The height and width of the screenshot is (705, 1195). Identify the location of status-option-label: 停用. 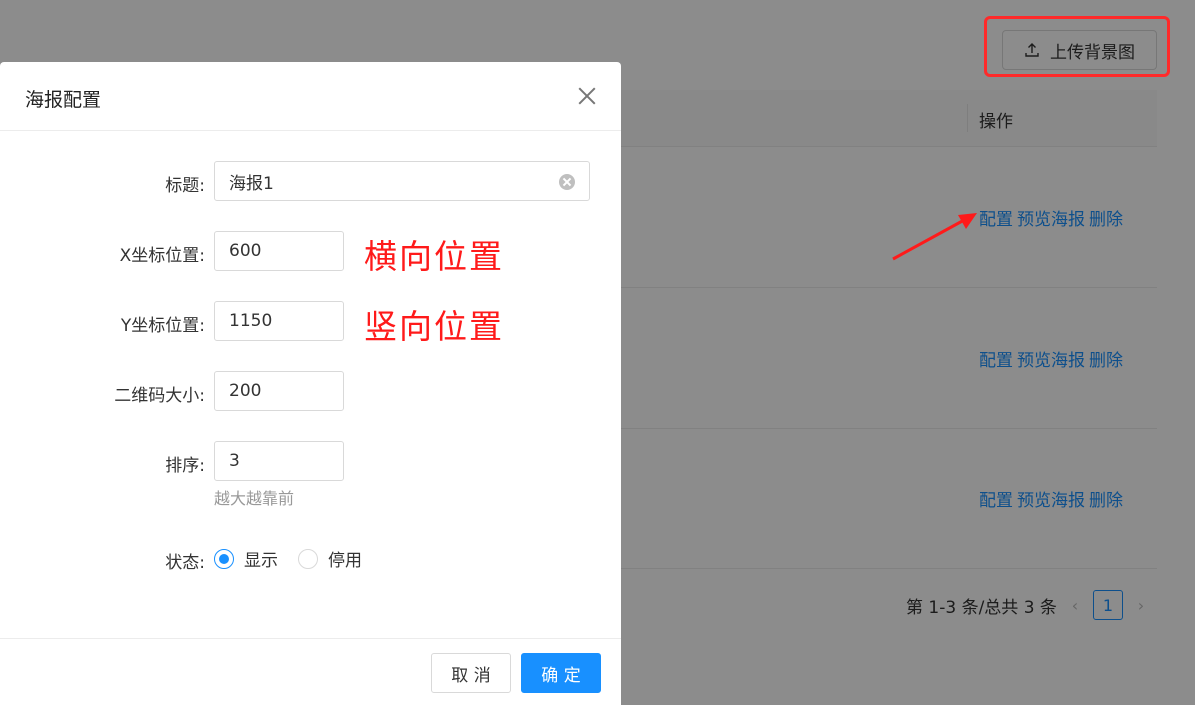
(345, 561).